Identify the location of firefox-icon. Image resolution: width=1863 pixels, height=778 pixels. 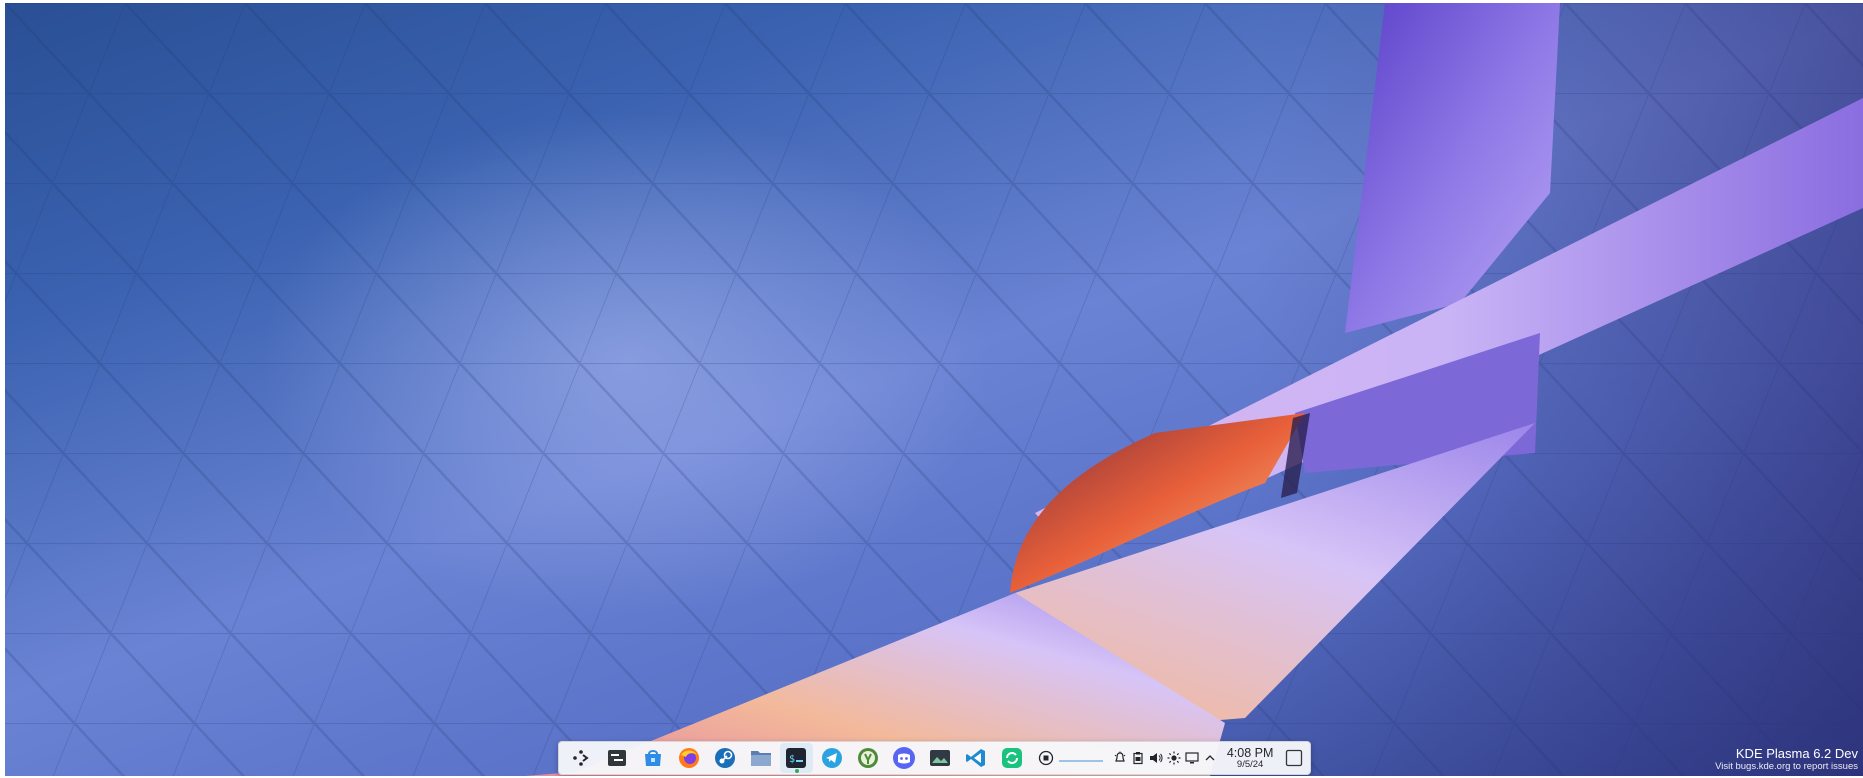
(689, 758).